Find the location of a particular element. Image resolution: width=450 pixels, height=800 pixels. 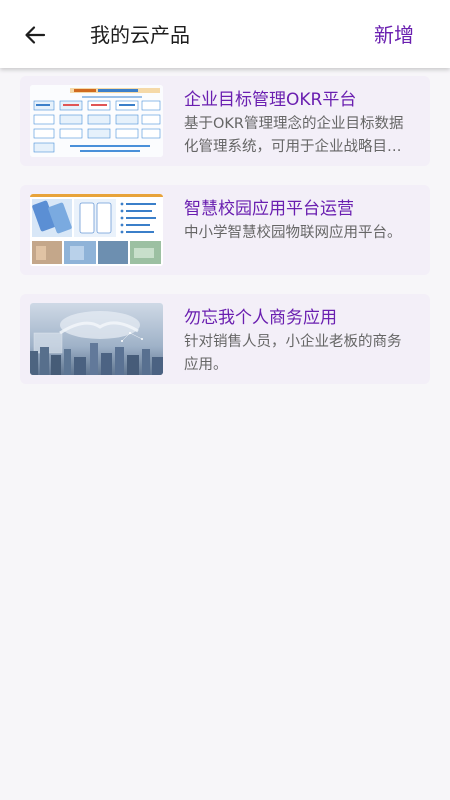

product-description: 基于OKR管理理念的企业目标数据化管理系统，可用于企业战略目标管理等场景 is located at coordinates (294, 135).